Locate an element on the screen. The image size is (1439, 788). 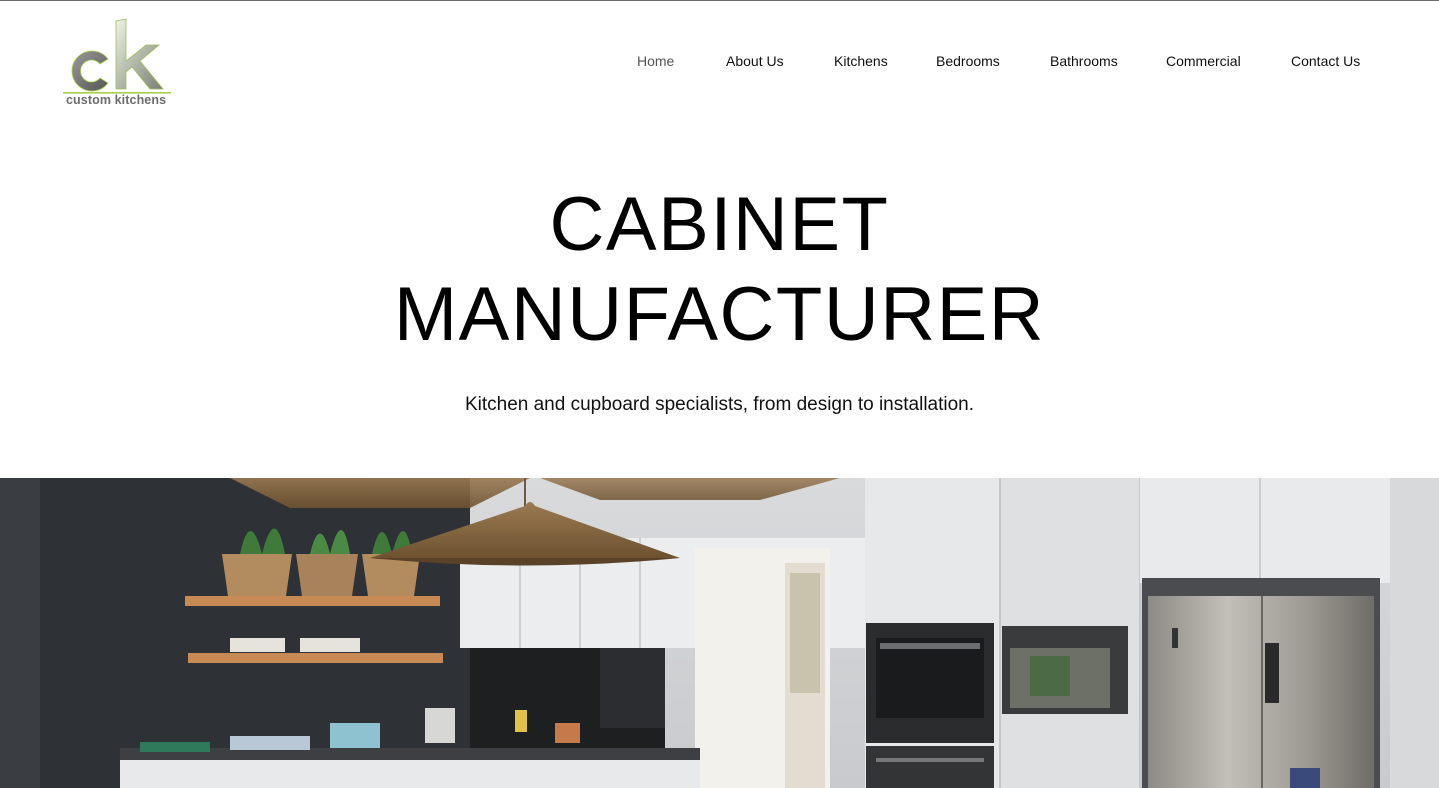
nav-commercial: Commercial is located at coordinates (1203, 61).